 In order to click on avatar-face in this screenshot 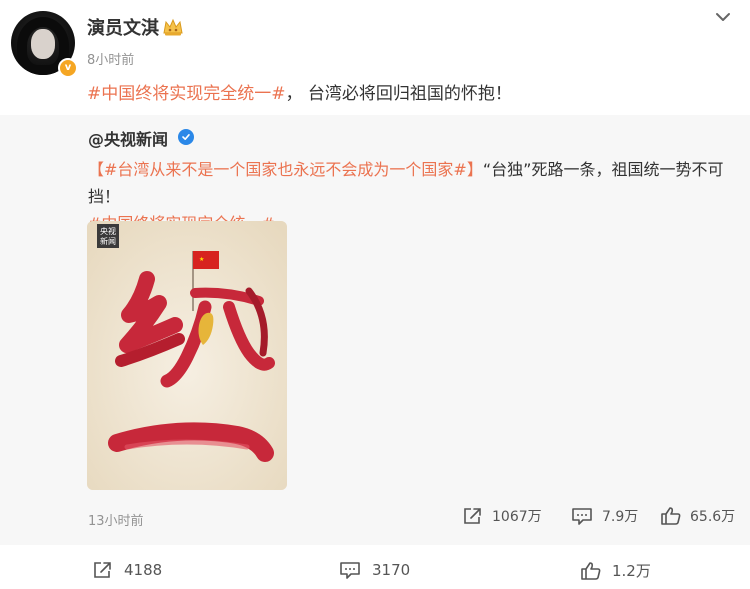, I will do `click(43, 44)`.